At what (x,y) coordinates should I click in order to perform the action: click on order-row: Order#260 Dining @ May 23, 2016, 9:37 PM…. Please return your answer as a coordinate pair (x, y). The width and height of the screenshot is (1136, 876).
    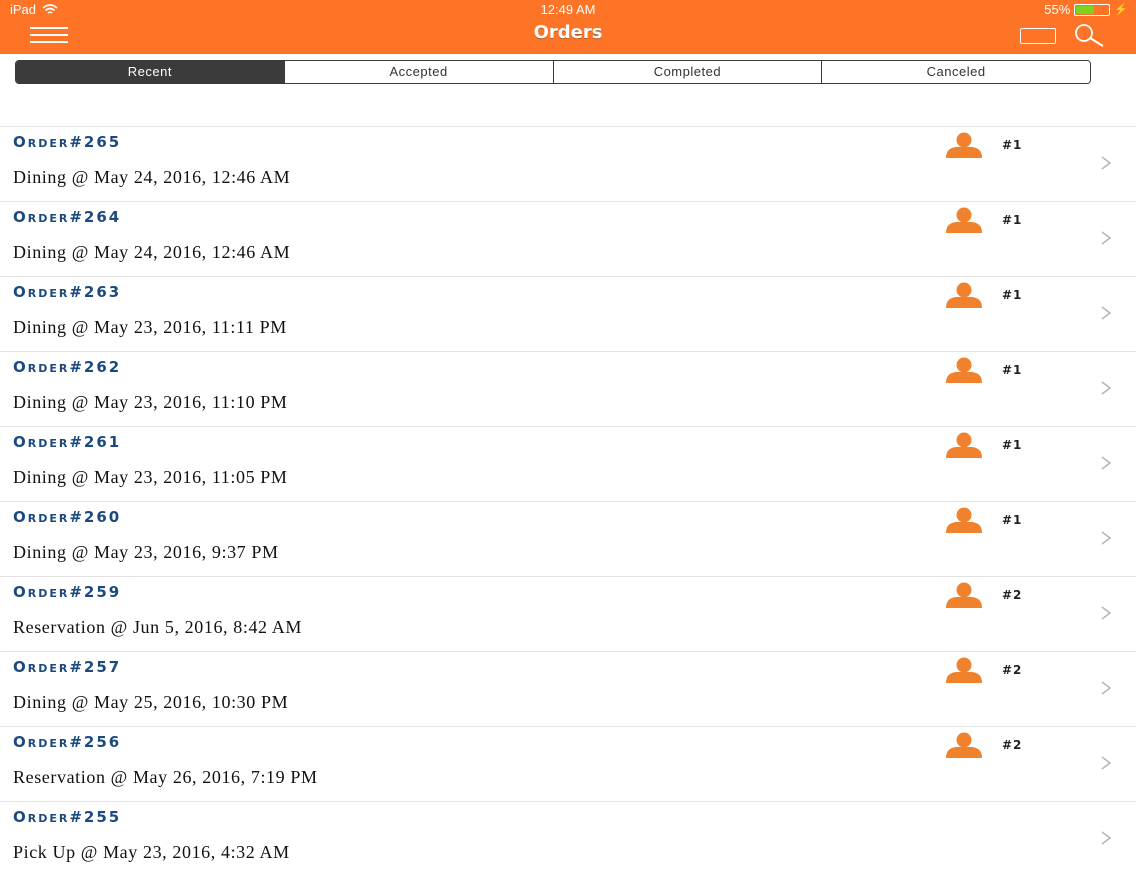
    Looking at the image, I should click on (568, 538).